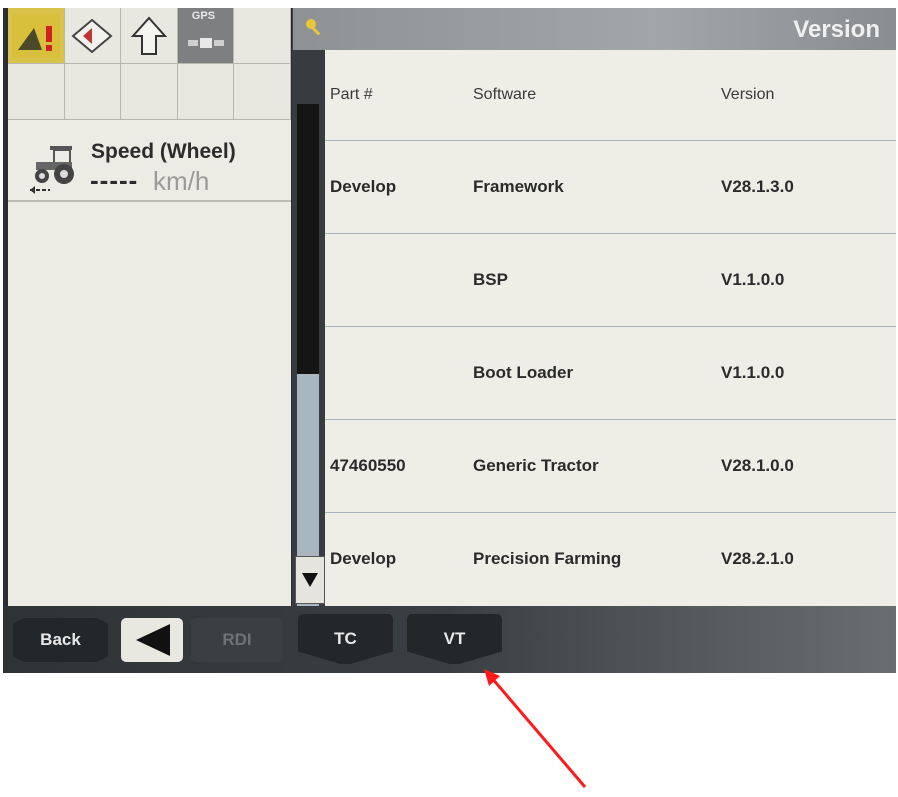  Describe the element at coordinates (536, 465) in the screenshot. I see `cell-software: Generic Tractor` at that location.